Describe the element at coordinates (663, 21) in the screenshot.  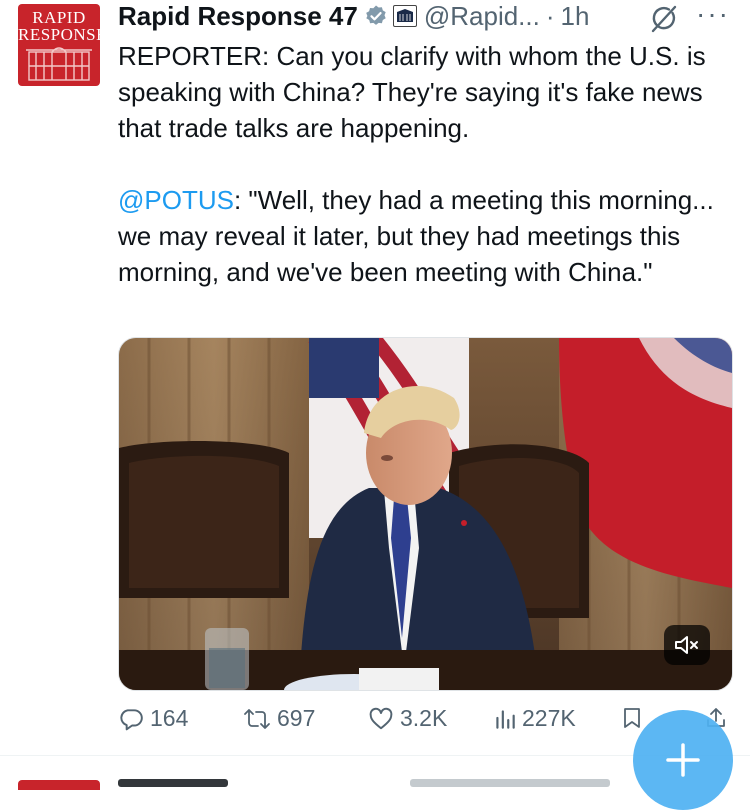
I see `grok-icon` at that location.